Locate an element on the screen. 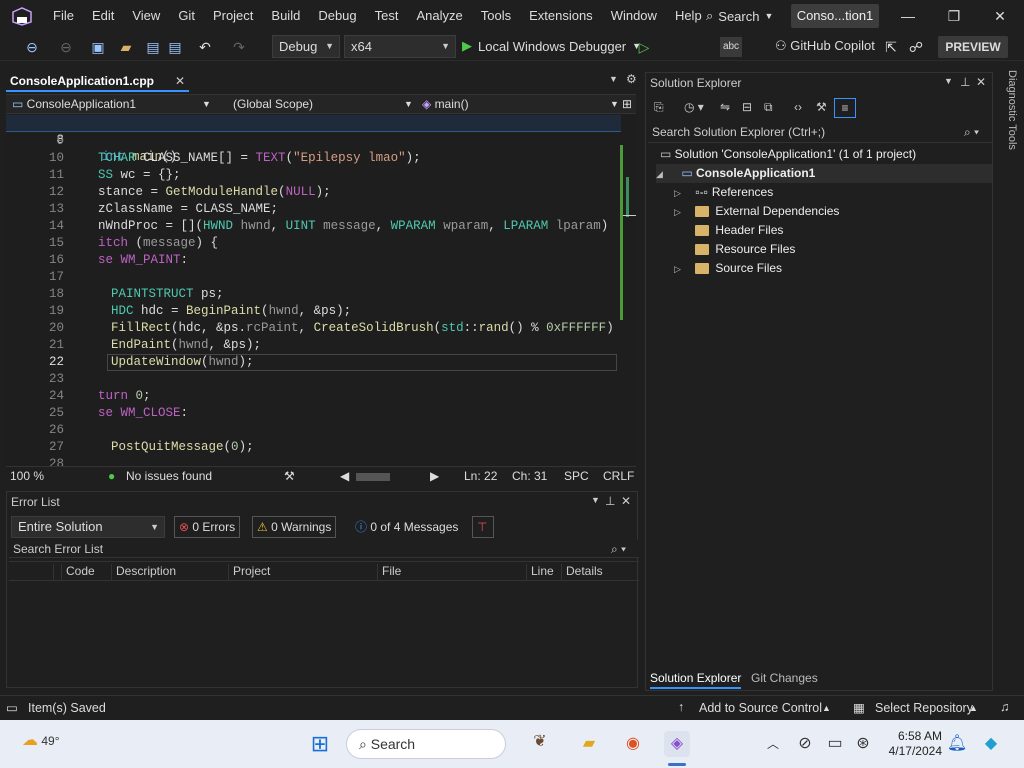  scope-dropdown: Entire Solution ▼ is located at coordinates (88, 527).